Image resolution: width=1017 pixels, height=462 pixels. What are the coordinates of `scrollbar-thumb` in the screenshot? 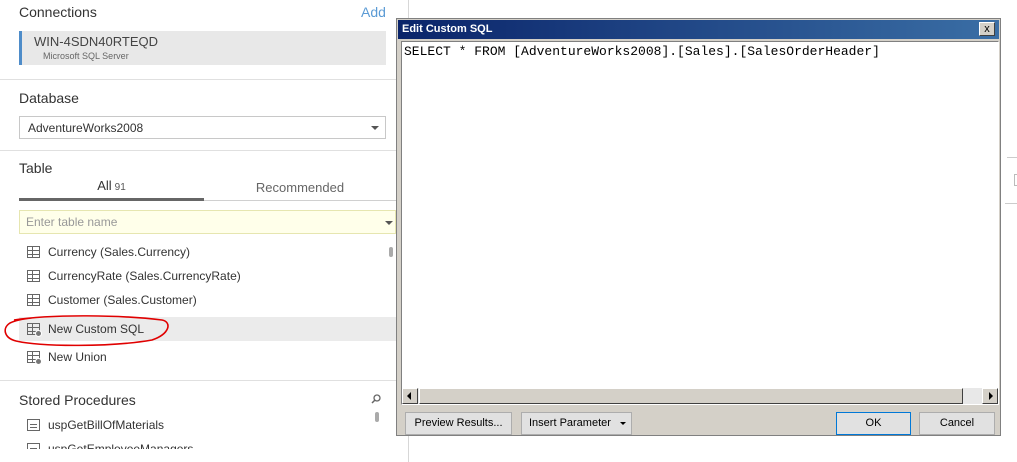 It's located at (691, 396).